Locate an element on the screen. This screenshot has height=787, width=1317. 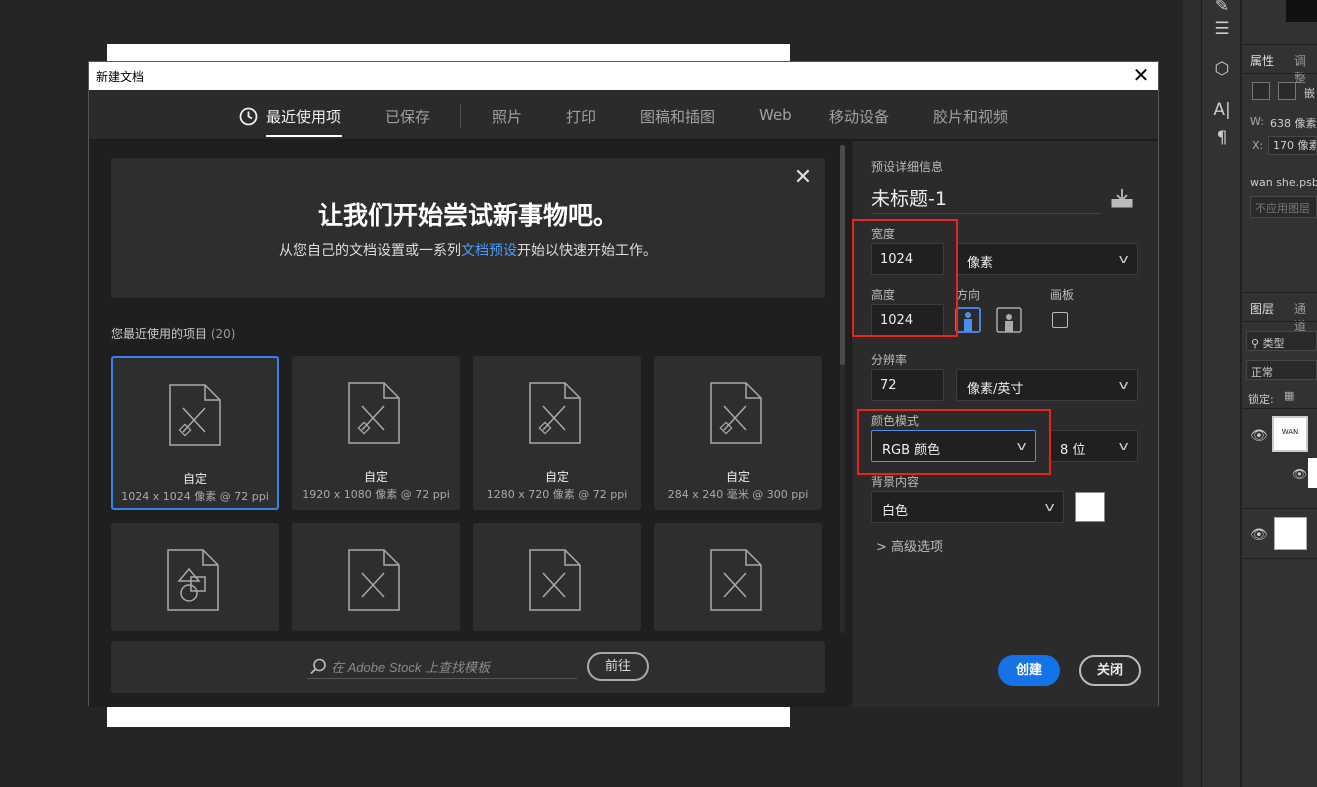
document-presets-link: 文档预设 is located at coordinates (489, 251).